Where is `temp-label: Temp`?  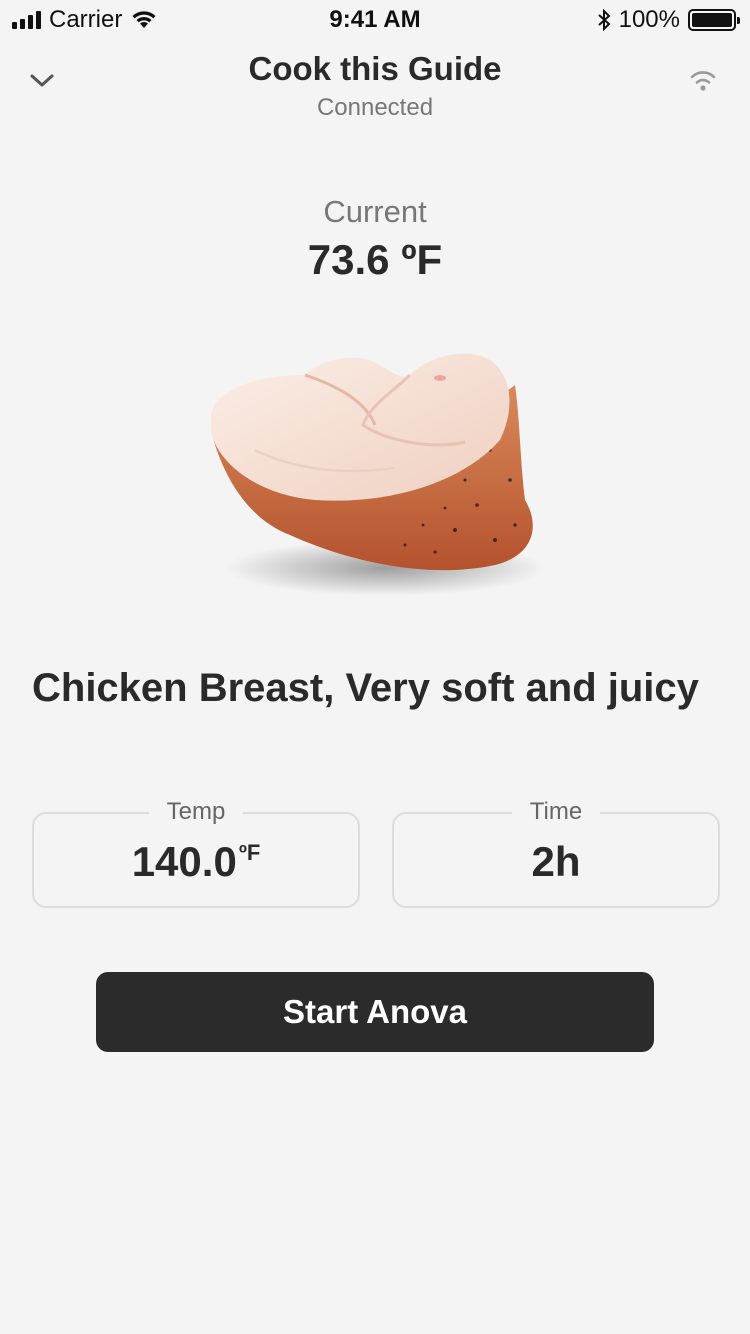
temp-label: Temp is located at coordinates (196, 811).